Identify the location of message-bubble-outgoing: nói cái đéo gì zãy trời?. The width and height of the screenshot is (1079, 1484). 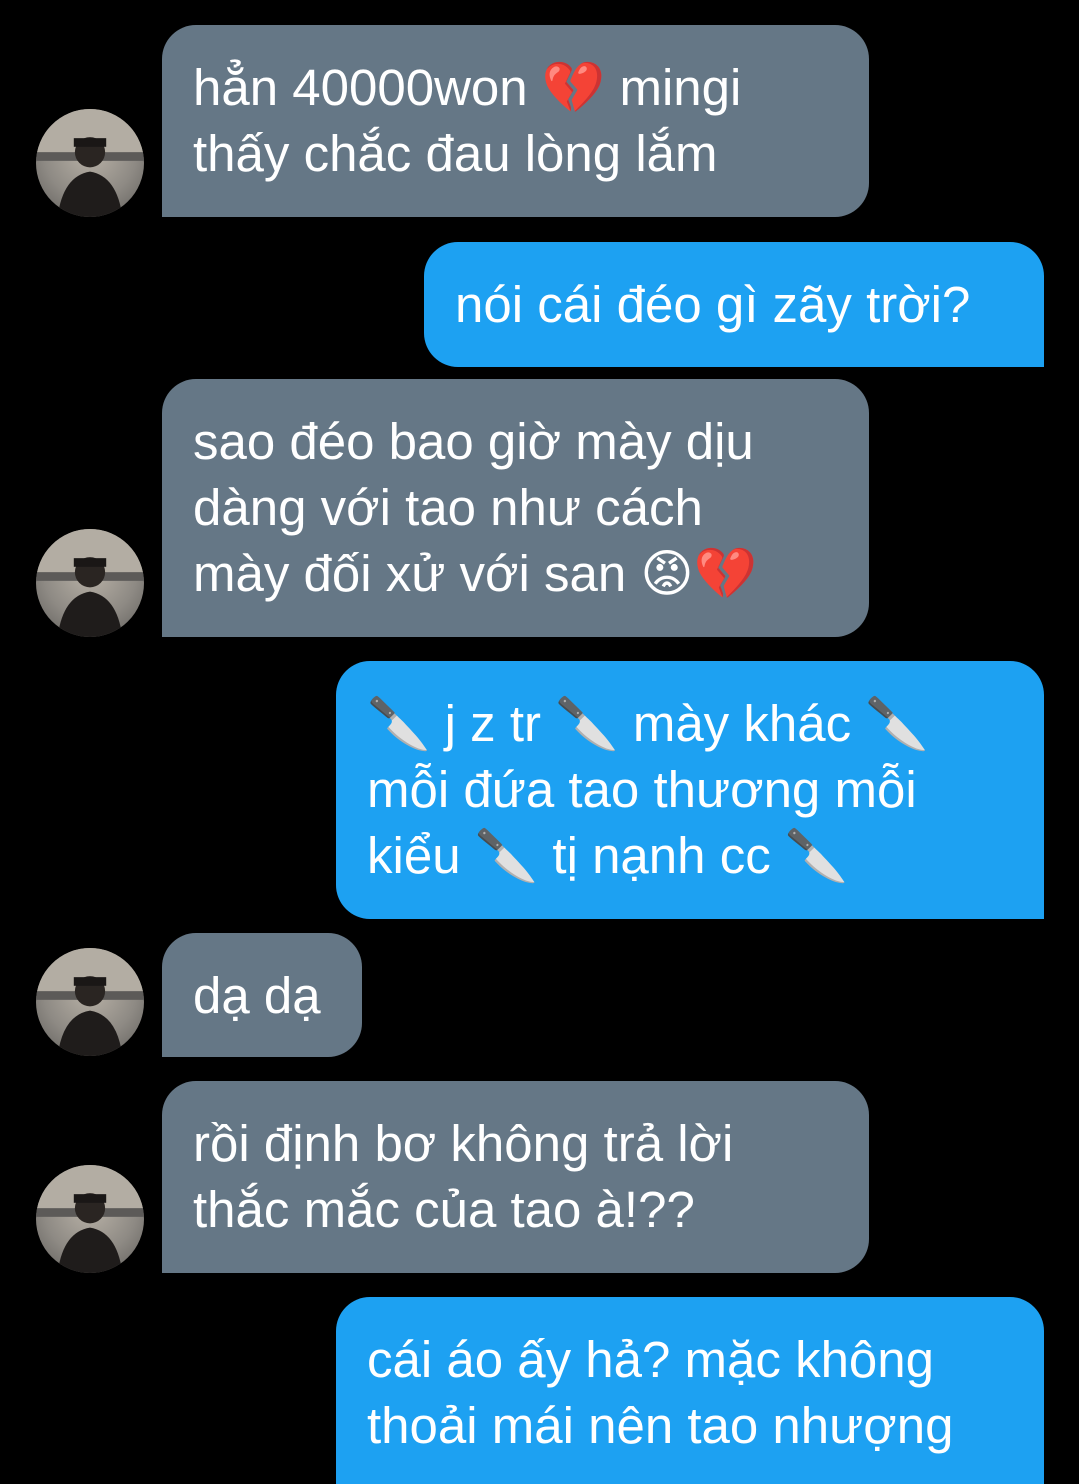
(734, 304).